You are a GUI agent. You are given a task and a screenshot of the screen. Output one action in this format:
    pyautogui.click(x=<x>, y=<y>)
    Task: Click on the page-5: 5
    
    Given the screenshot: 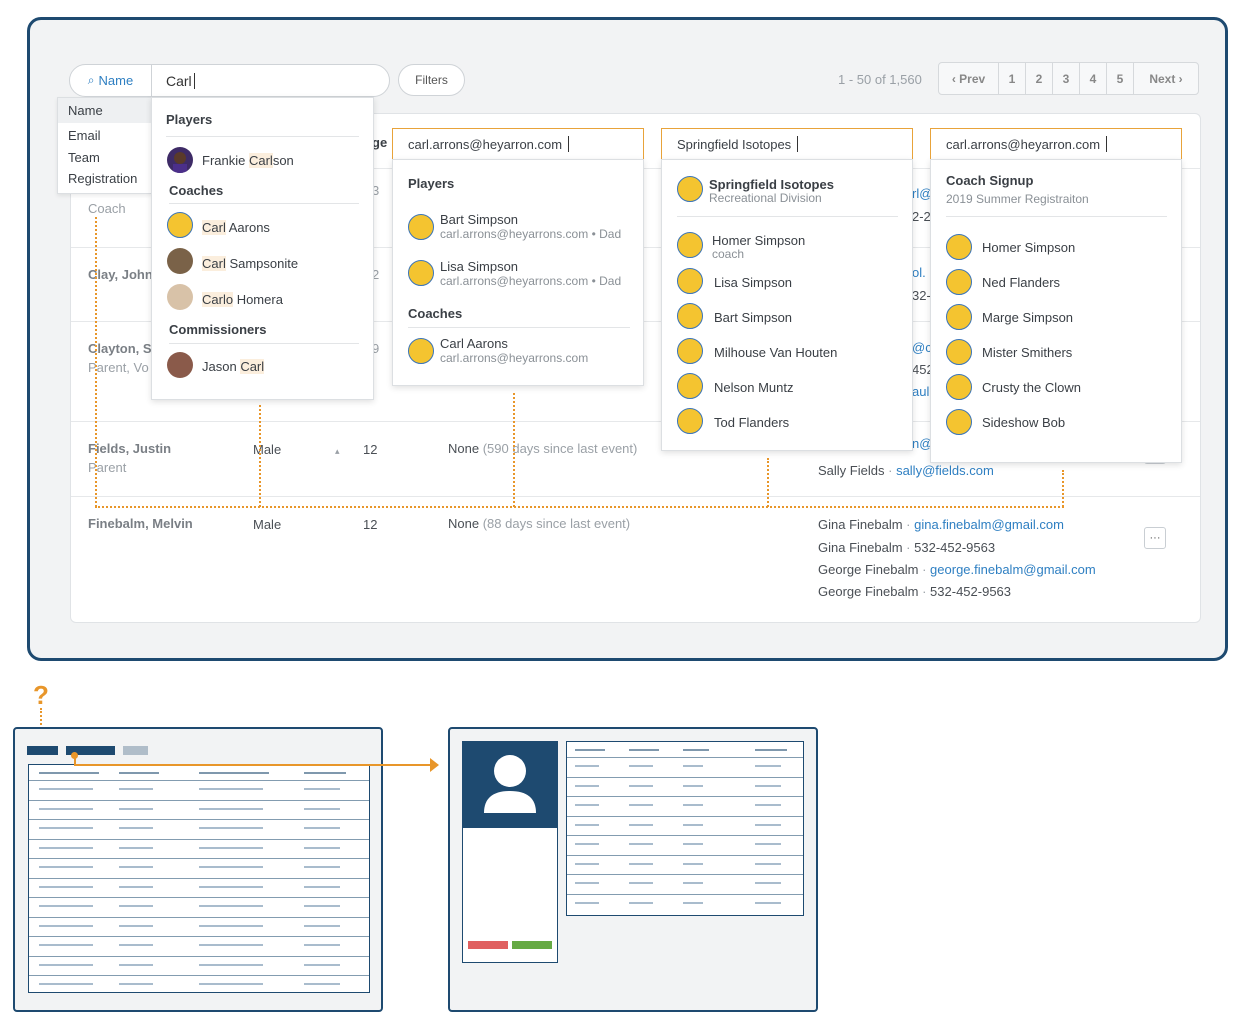 What is the action you would take?
    pyautogui.click(x=1120, y=78)
    